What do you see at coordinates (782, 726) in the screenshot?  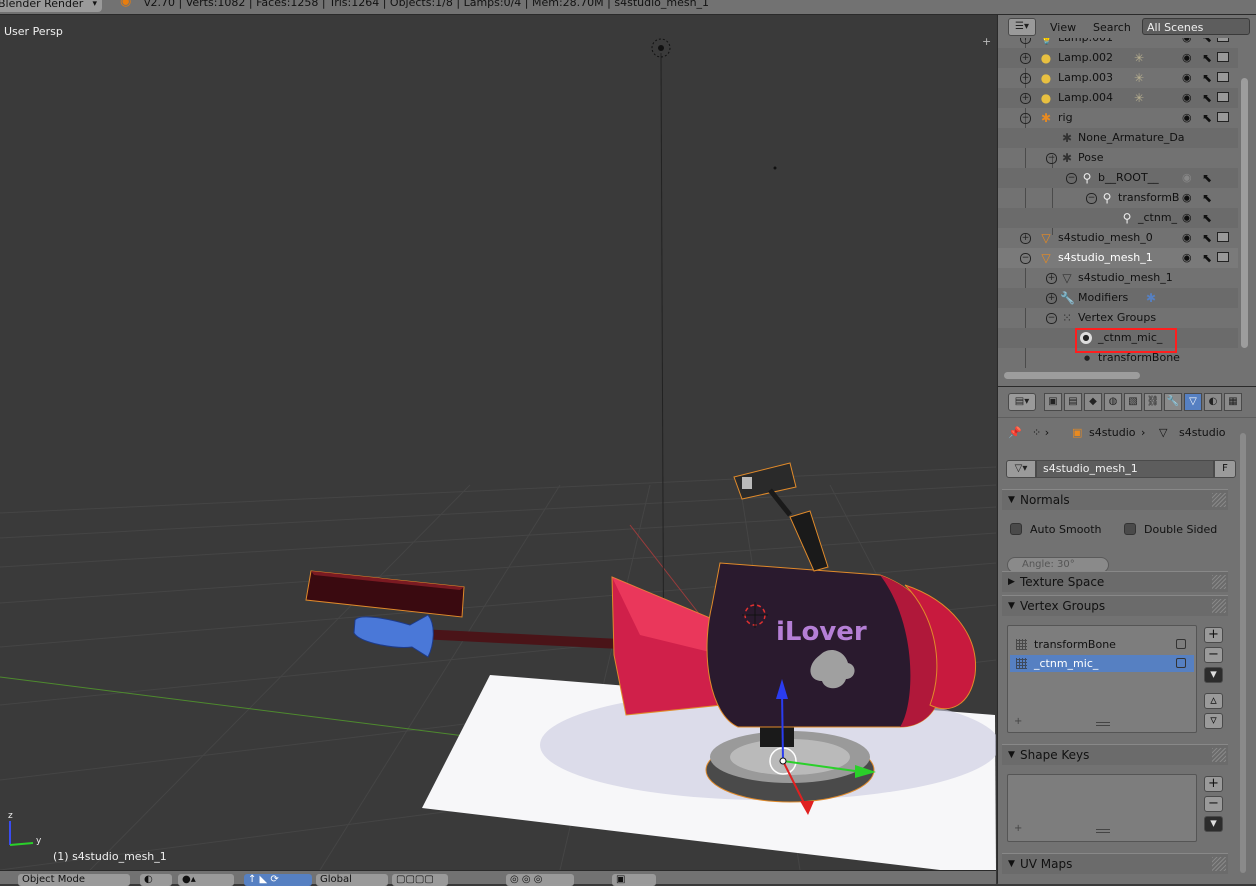 I see `z-manipulator-arrow` at bounding box center [782, 726].